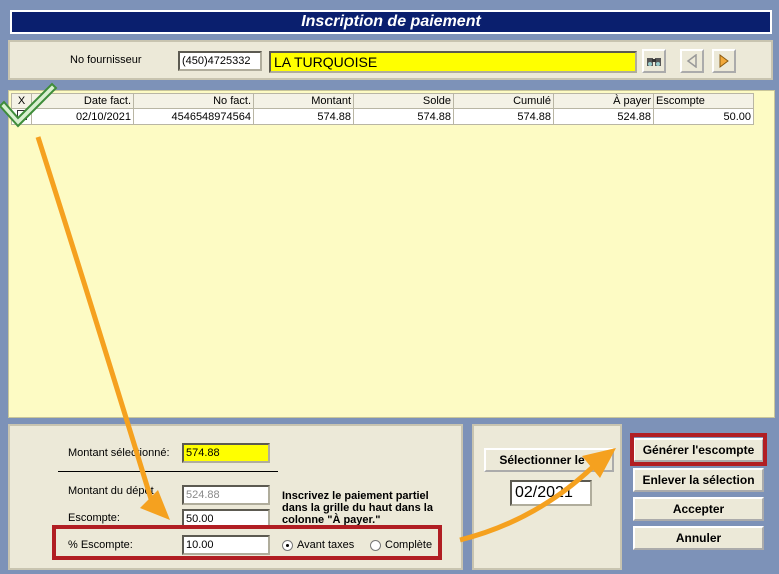 This screenshot has width=779, height=574. Describe the element at coordinates (29, 105) in the screenshot. I see `checkmark-icon` at that location.